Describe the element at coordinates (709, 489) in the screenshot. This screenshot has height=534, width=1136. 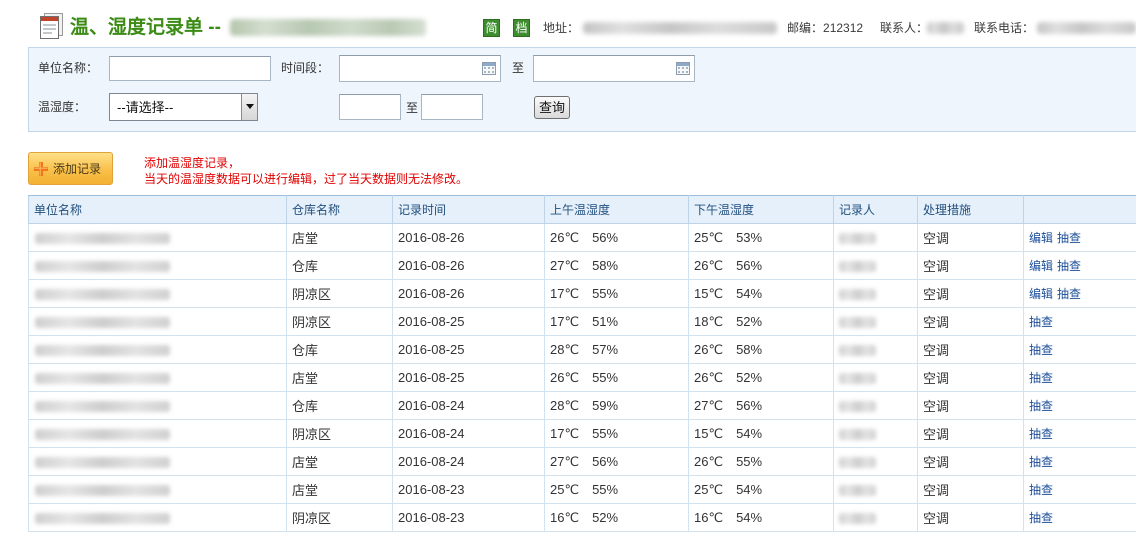
I see `pm-temperature: 25℃` at that location.